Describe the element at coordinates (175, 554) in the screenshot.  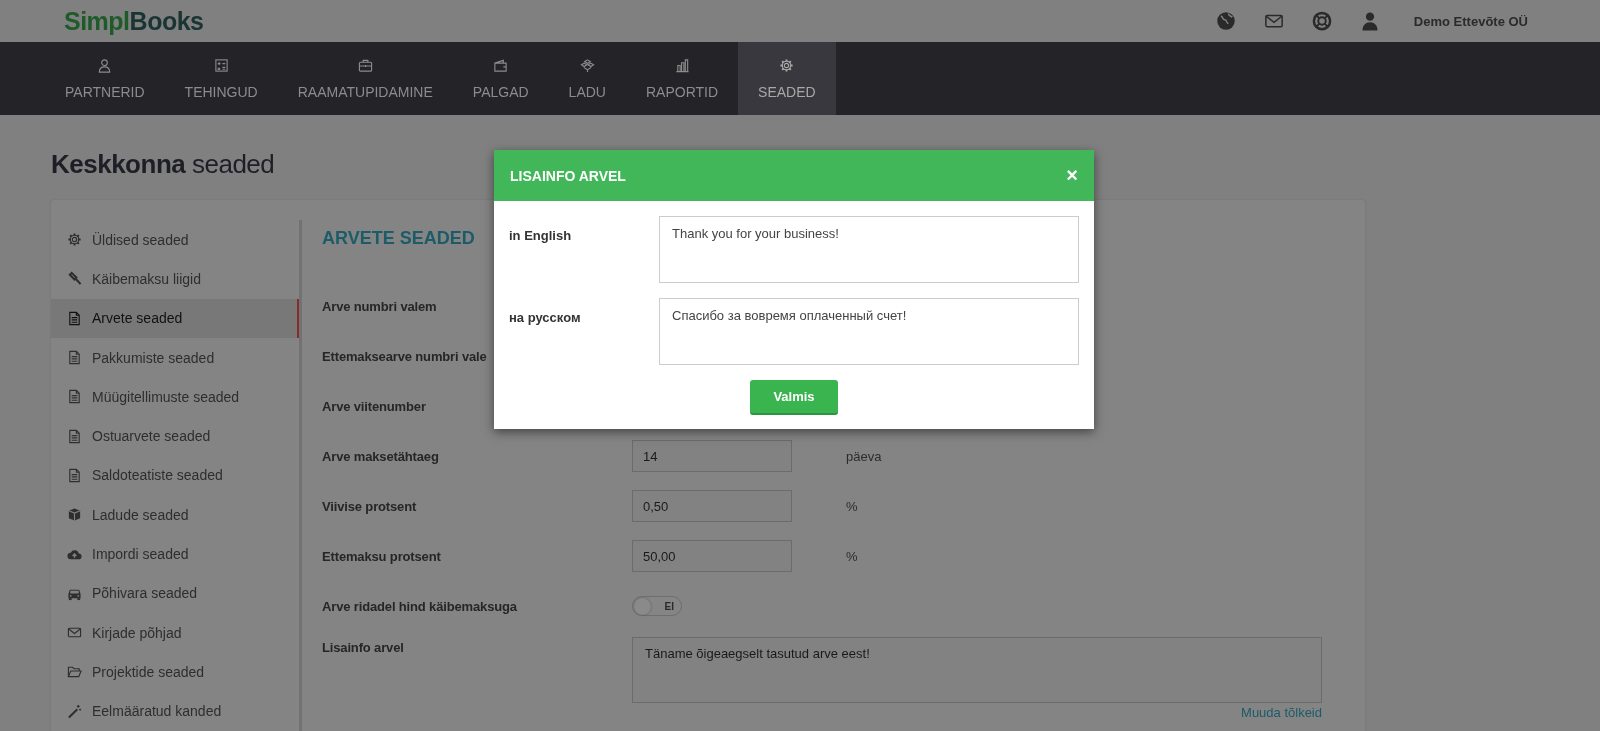
I see `sidebar-item: Impordi seaded` at that location.